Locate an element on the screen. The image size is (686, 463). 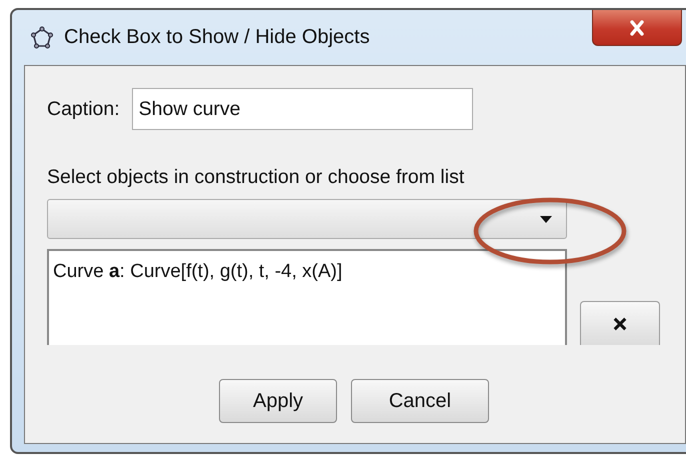
caption-field: Show curve is located at coordinates (302, 109).